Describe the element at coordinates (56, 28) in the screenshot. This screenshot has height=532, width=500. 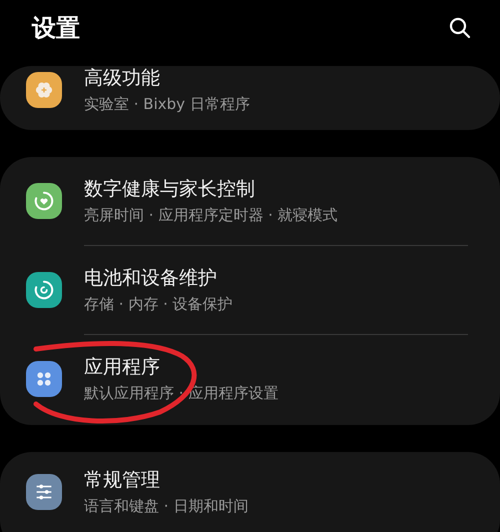
I see `page-title: 设置` at that location.